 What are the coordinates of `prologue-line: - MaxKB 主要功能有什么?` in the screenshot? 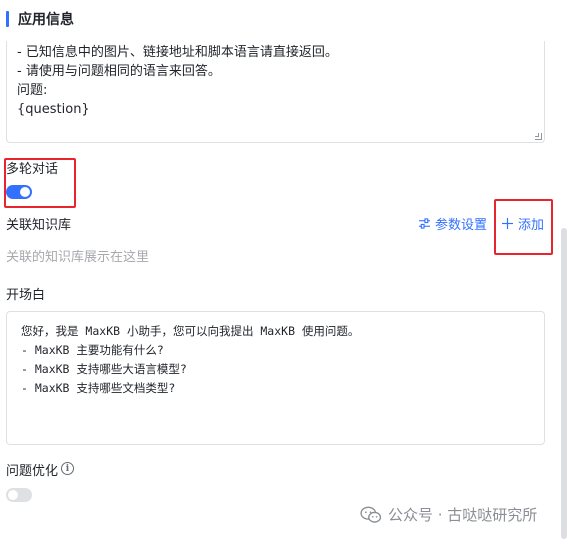 It's located at (92, 350).